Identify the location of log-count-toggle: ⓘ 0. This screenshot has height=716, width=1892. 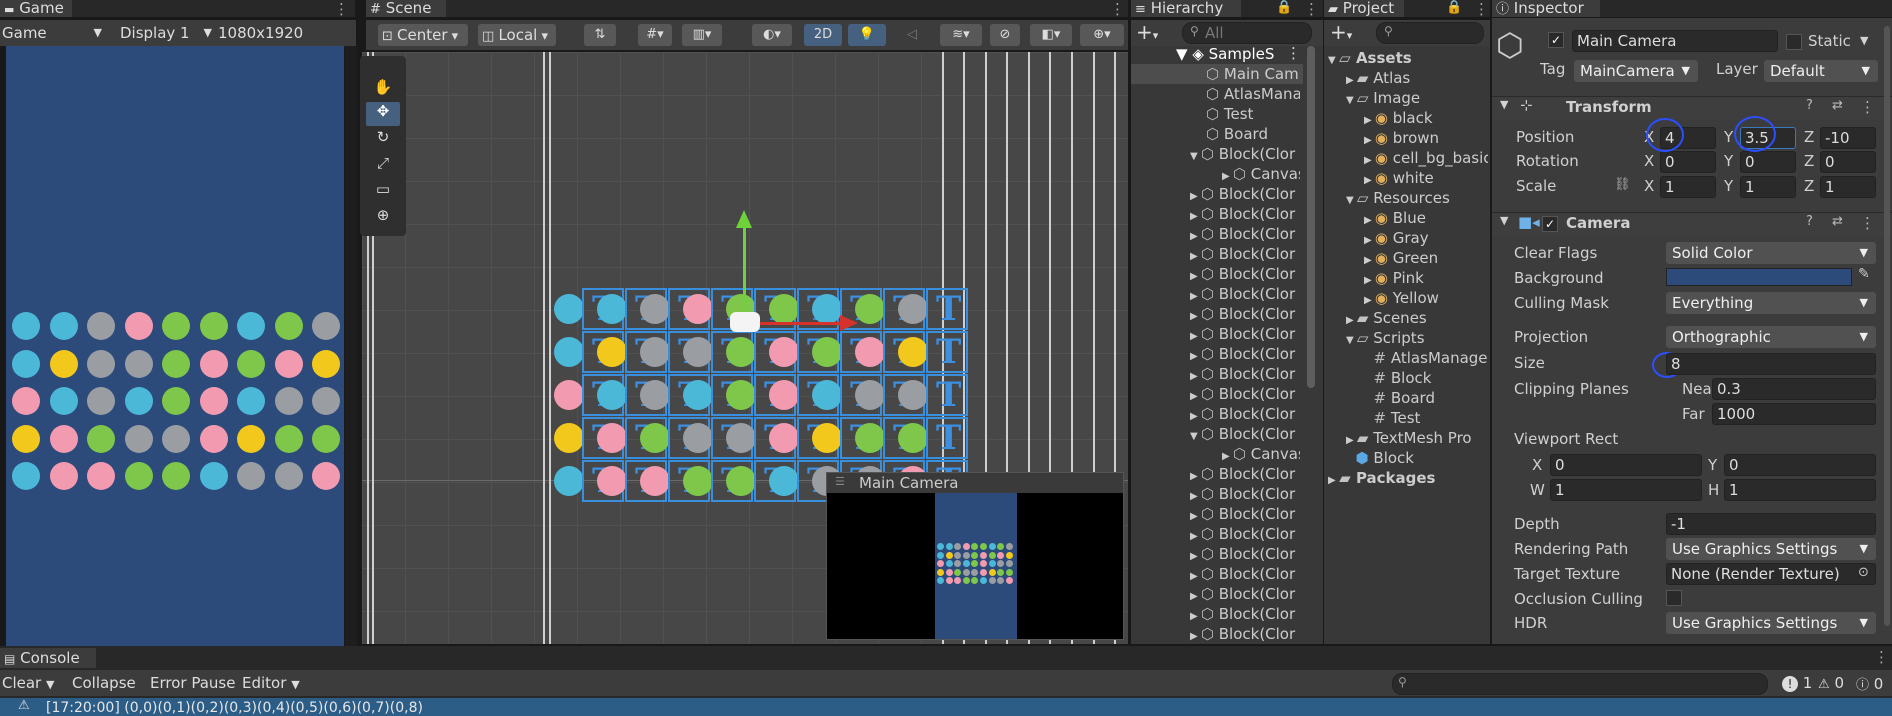
(1869, 683).